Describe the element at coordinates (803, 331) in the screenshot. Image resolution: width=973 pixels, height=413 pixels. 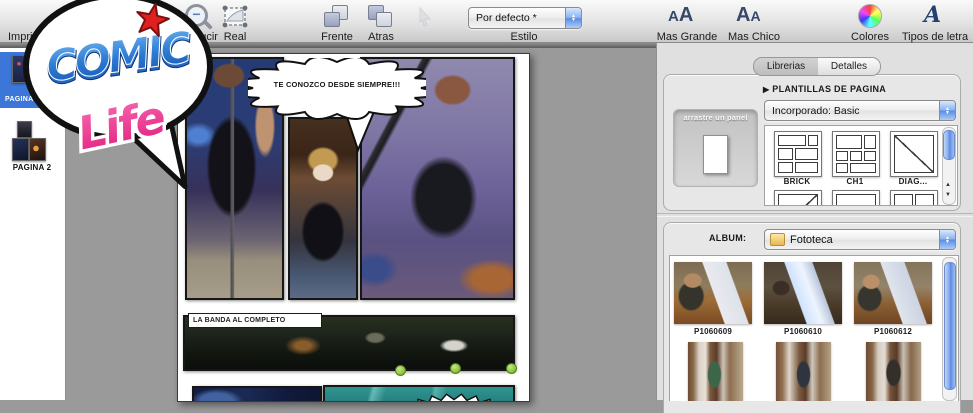
I see `photo-label-2: P1060610` at that location.